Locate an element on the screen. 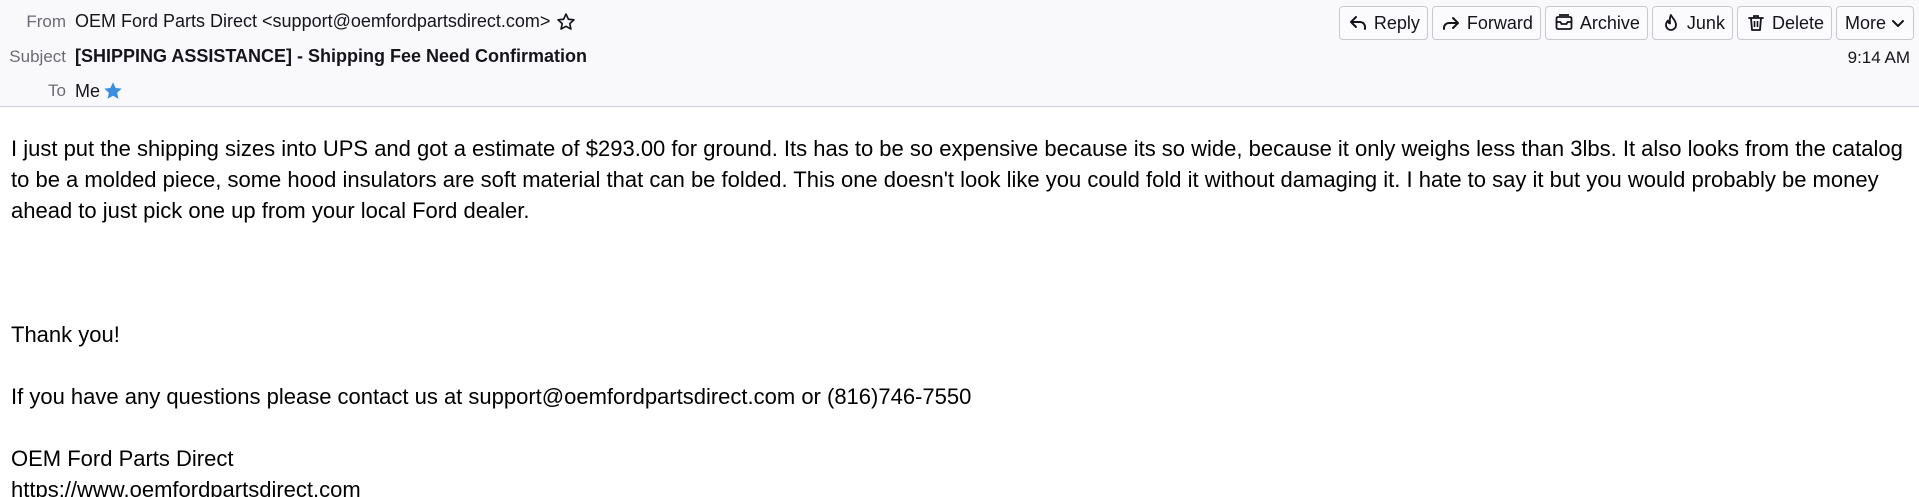  reply-label: Reply is located at coordinates (1396, 22).